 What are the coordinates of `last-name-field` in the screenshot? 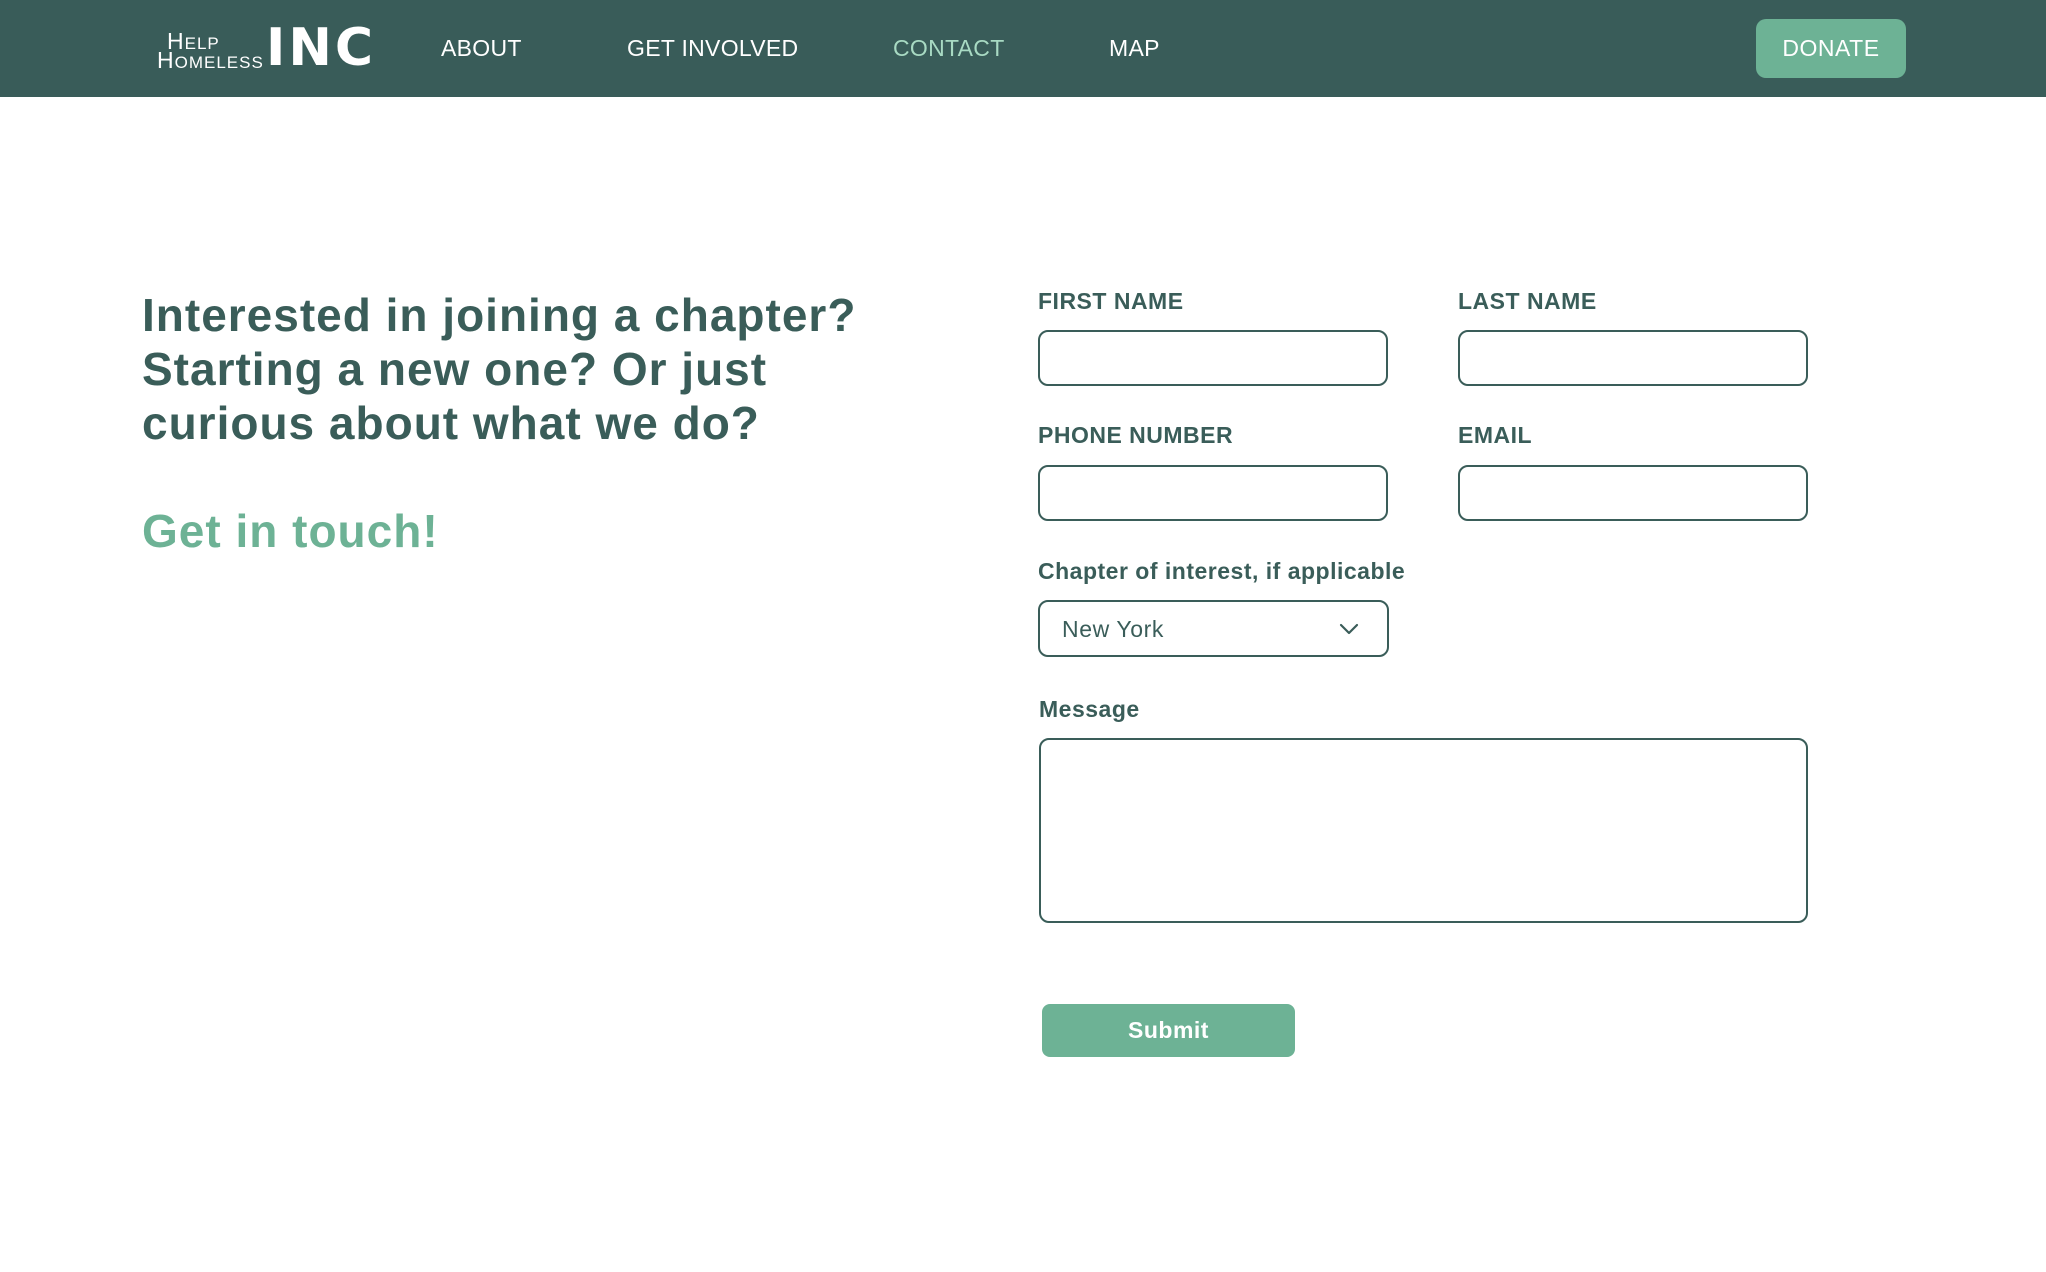 It's located at (1633, 358).